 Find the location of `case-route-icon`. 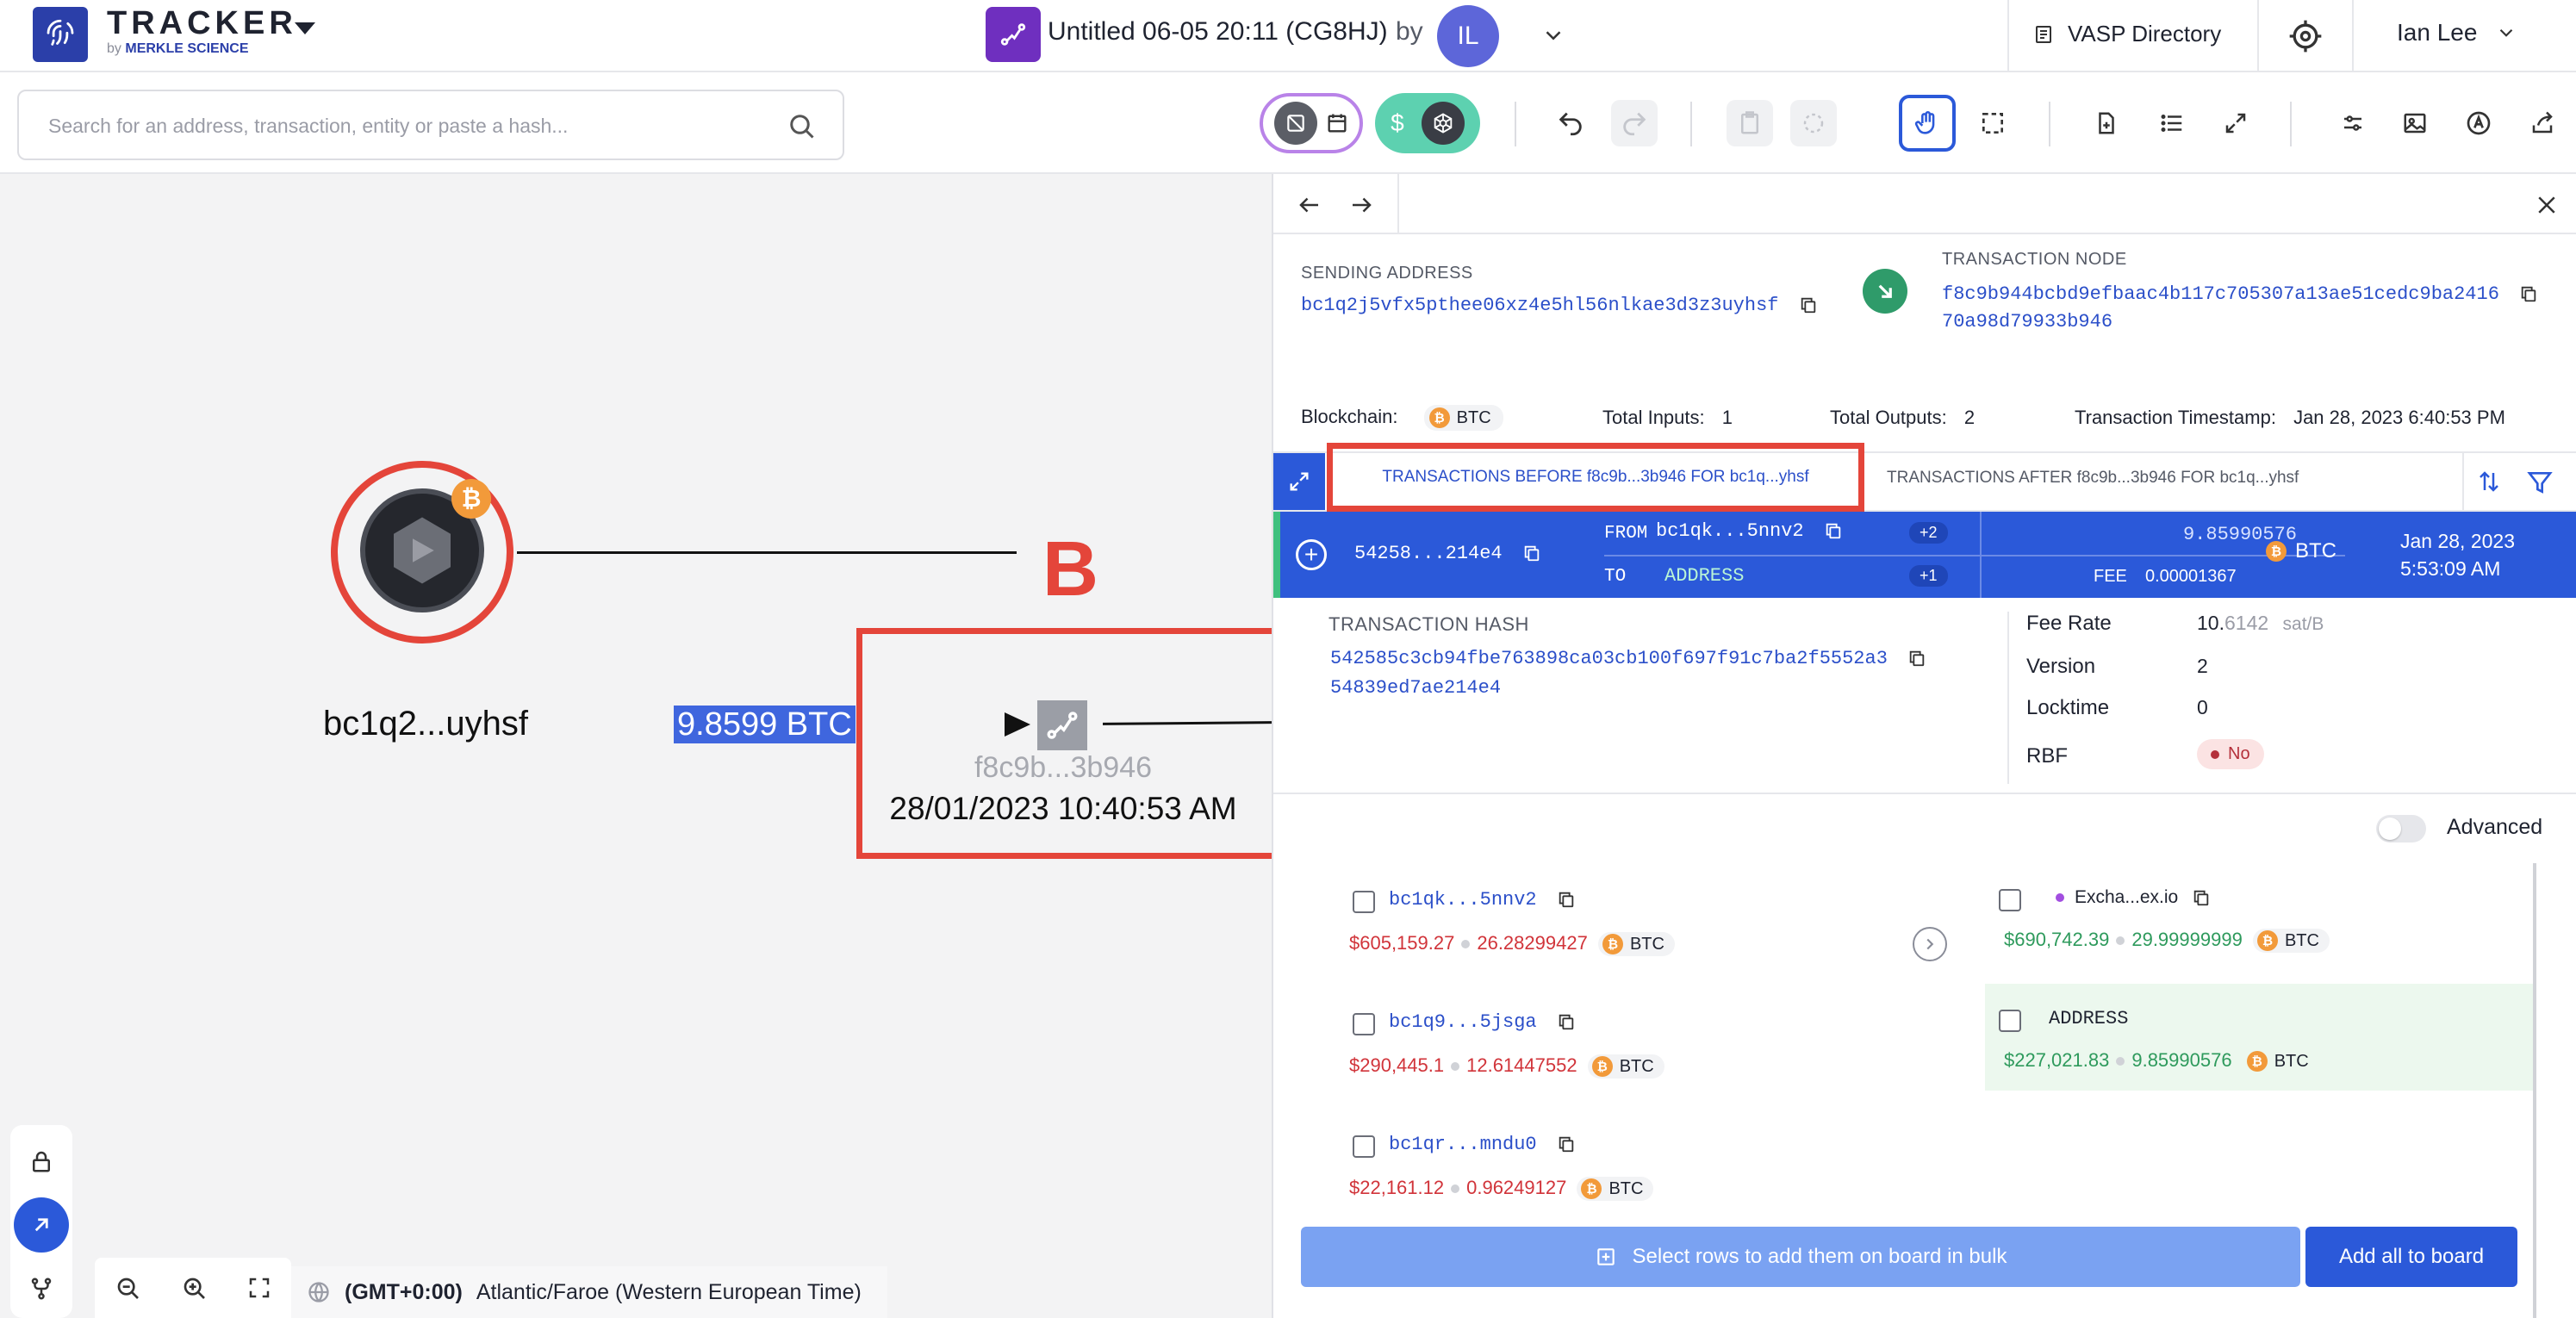

case-route-icon is located at coordinates (1014, 34).